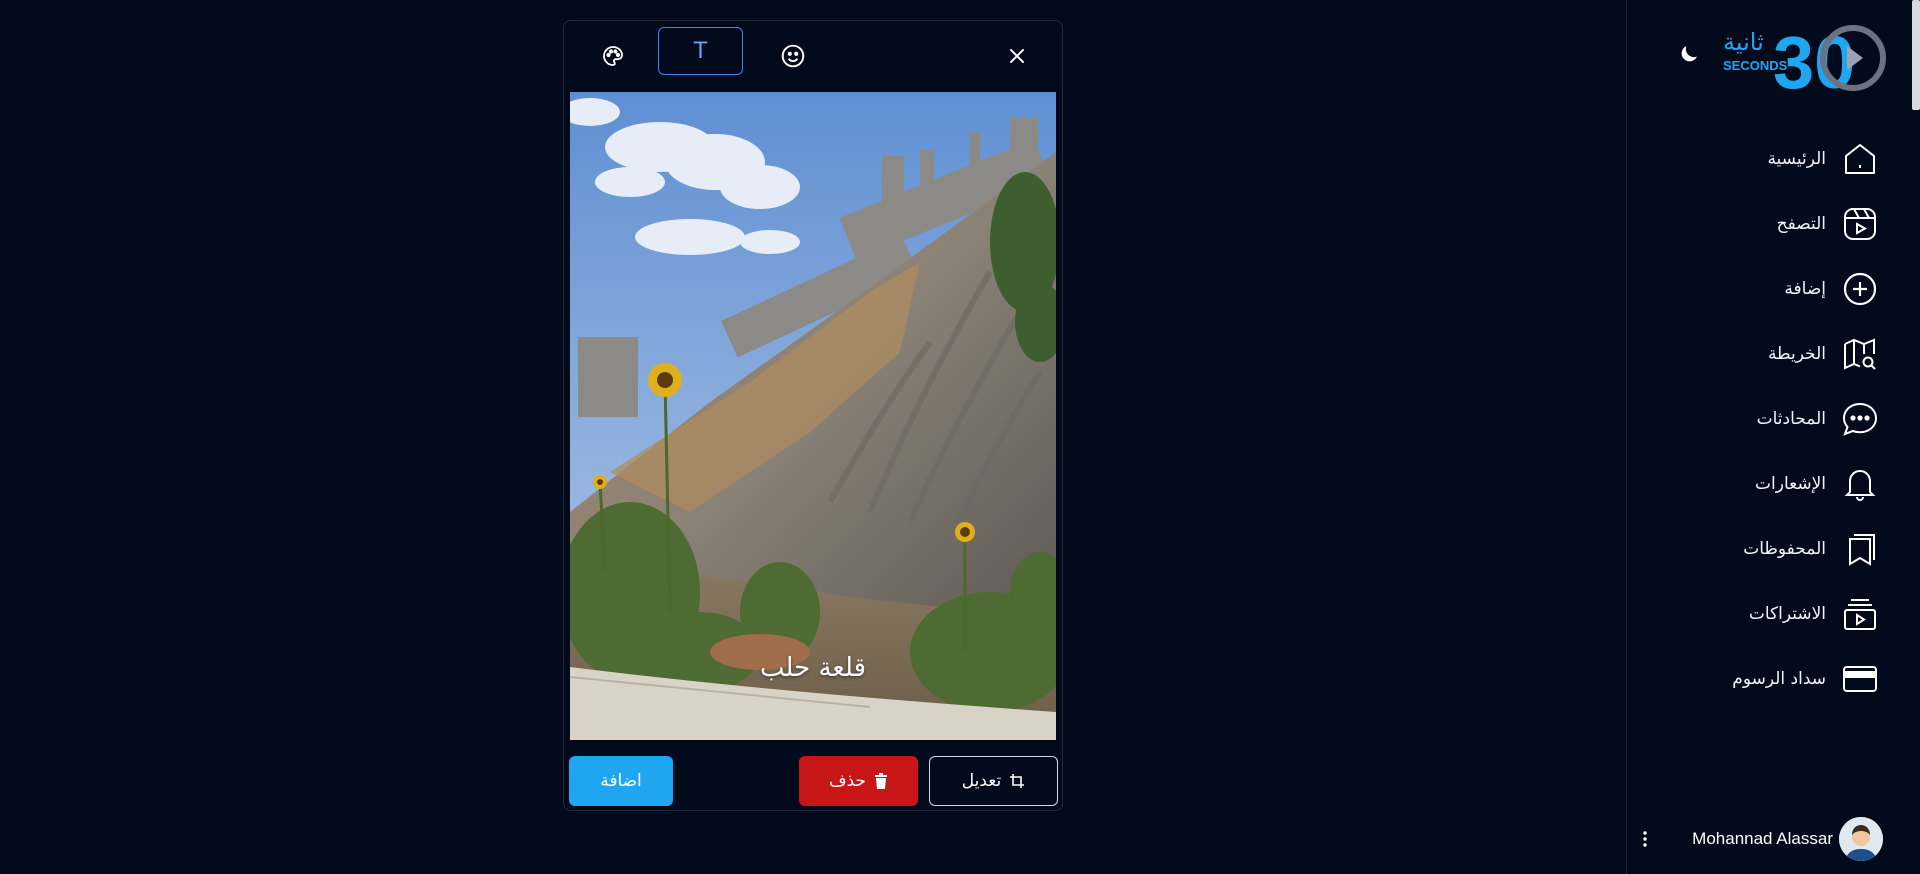 The image size is (1920, 874). What do you see at coordinates (1784, 548) in the screenshot?
I see `sidebar-item-label: المحفوظات` at bounding box center [1784, 548].